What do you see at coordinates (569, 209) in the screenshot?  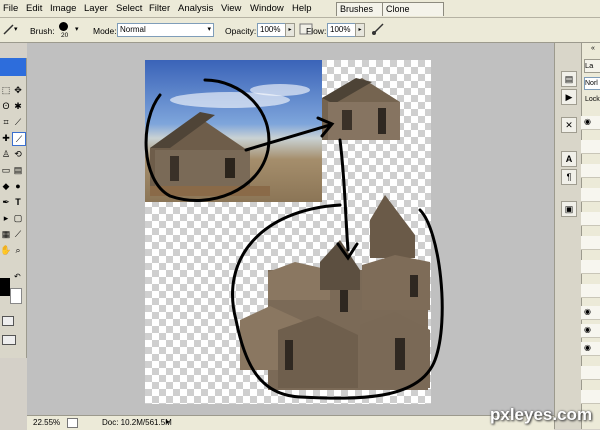 I see `layer-comps-icon: ▣` at bounding box center [569, 209].